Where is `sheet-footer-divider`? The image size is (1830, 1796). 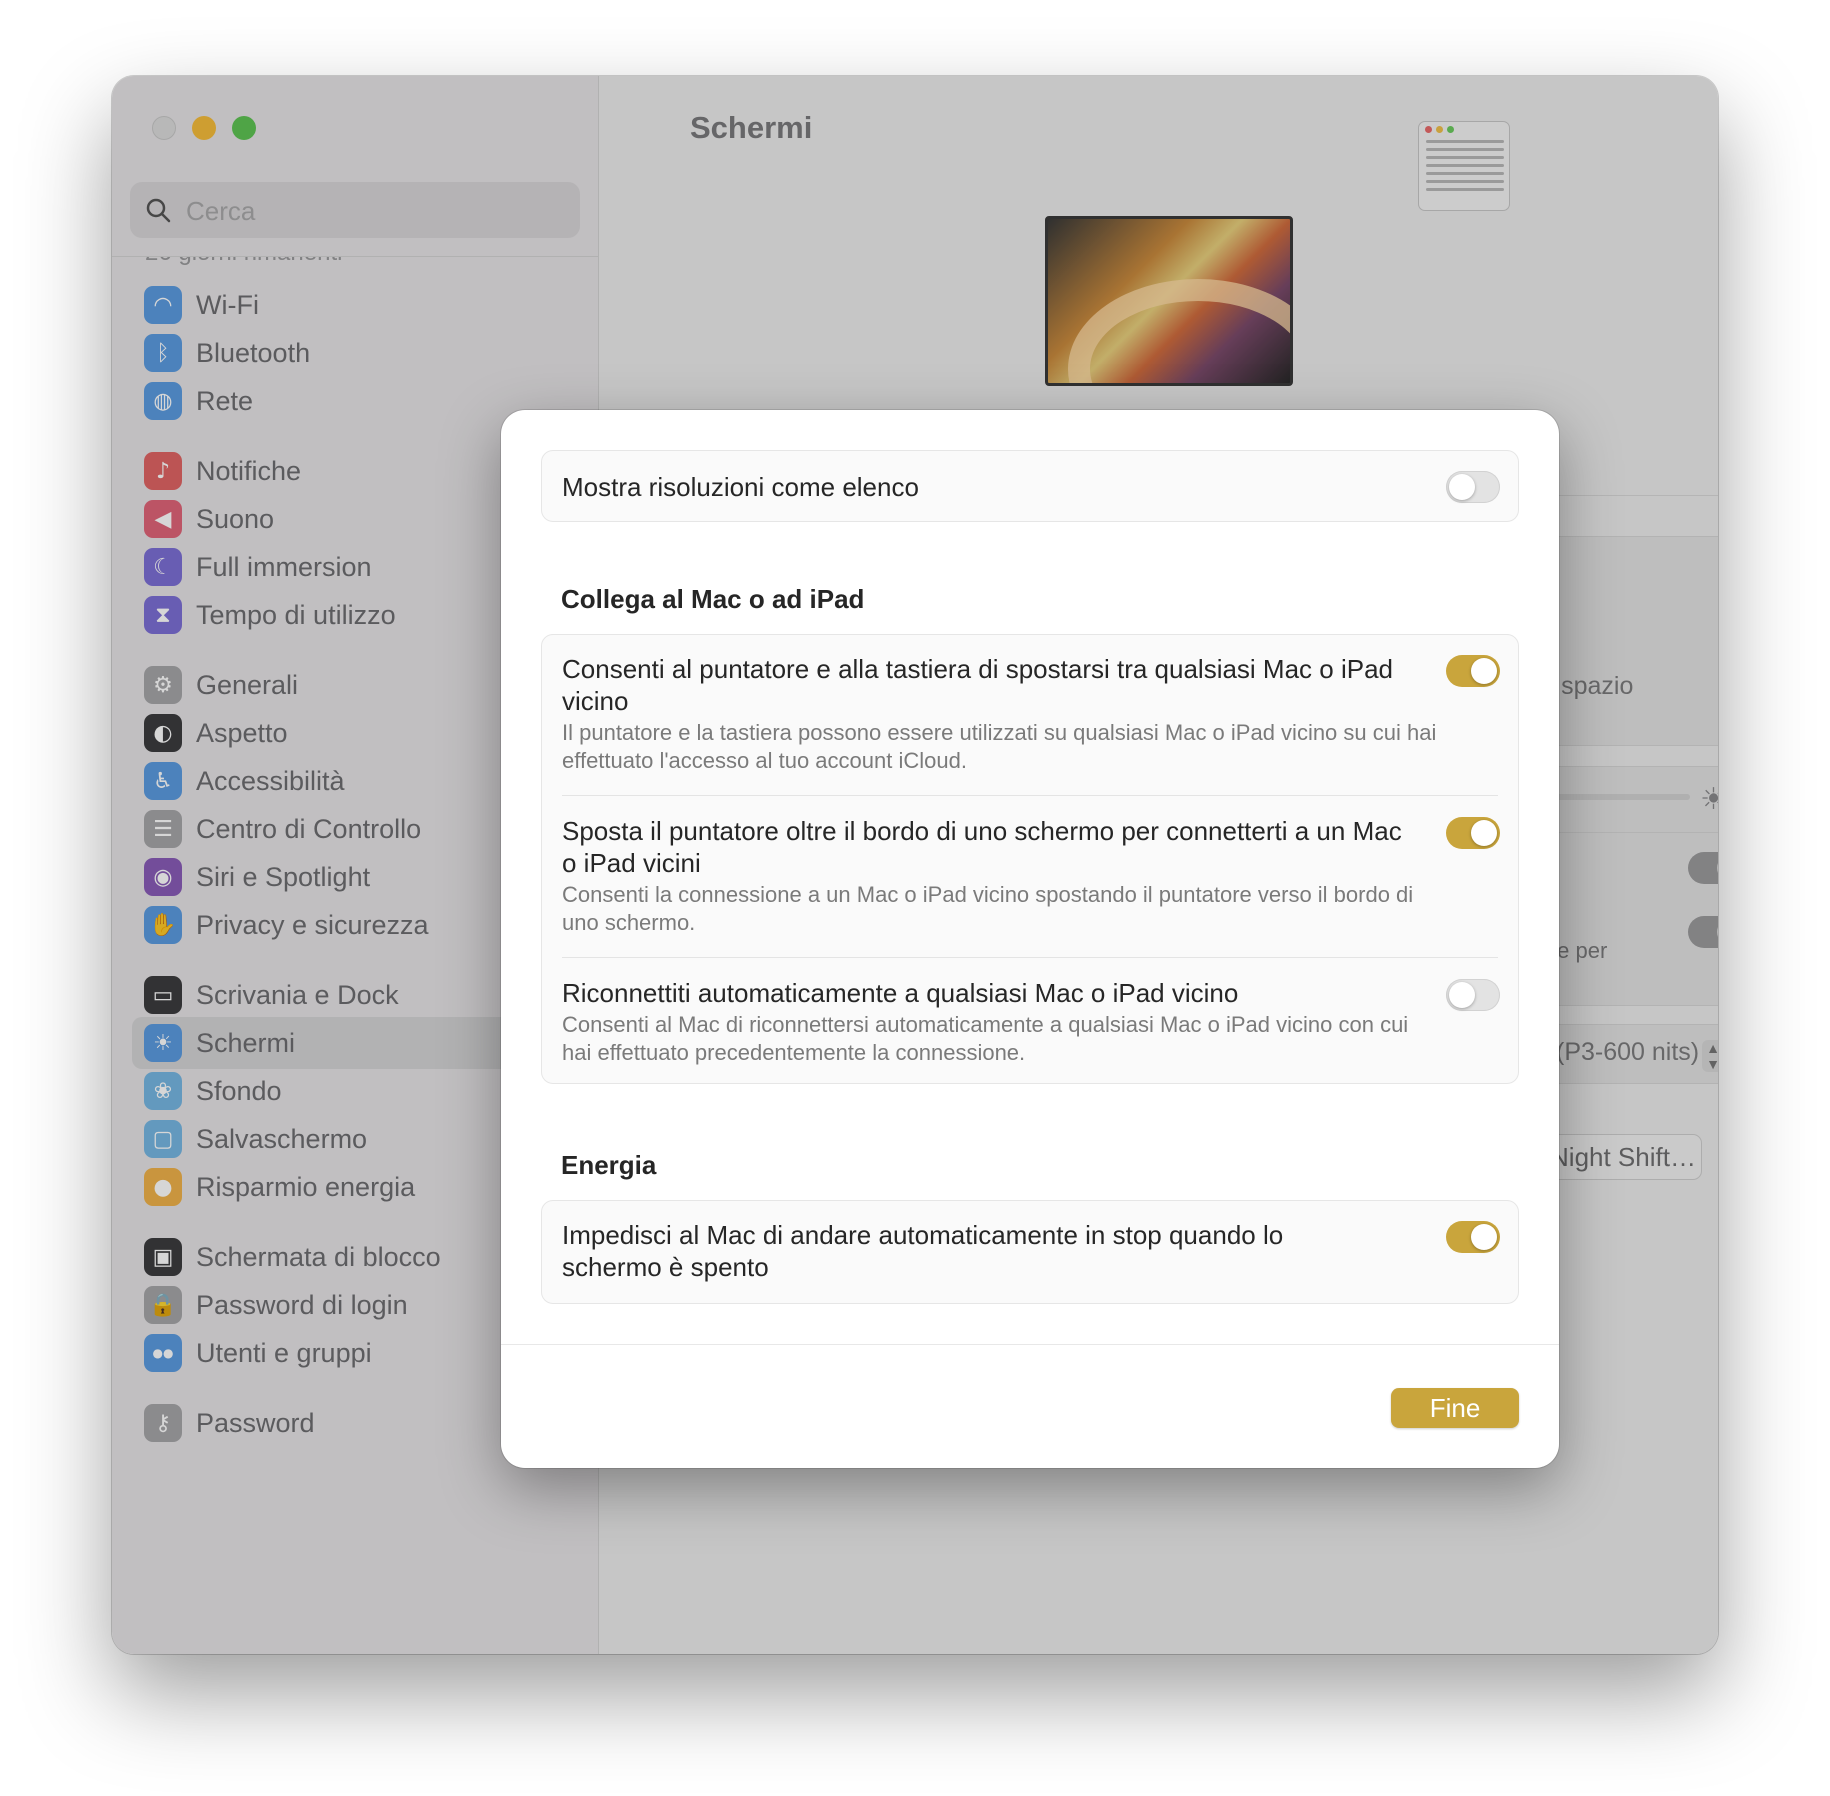
sheet-footer-divider is located at coordinates (1030, 1344).